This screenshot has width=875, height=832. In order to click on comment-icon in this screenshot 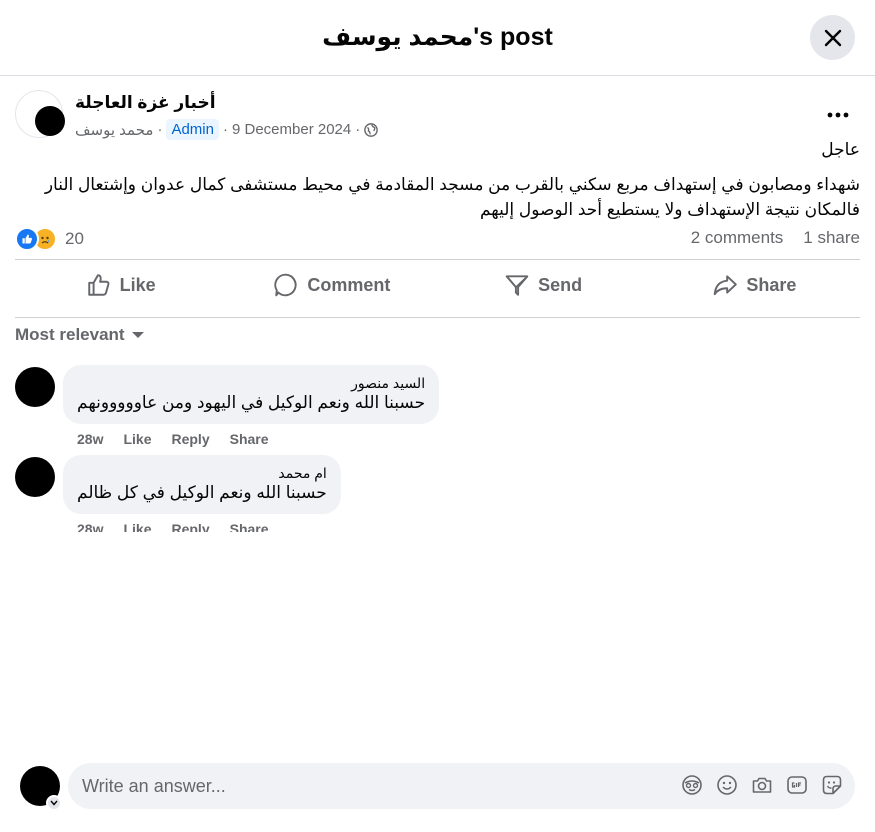, I will do `click(285, 285)`.